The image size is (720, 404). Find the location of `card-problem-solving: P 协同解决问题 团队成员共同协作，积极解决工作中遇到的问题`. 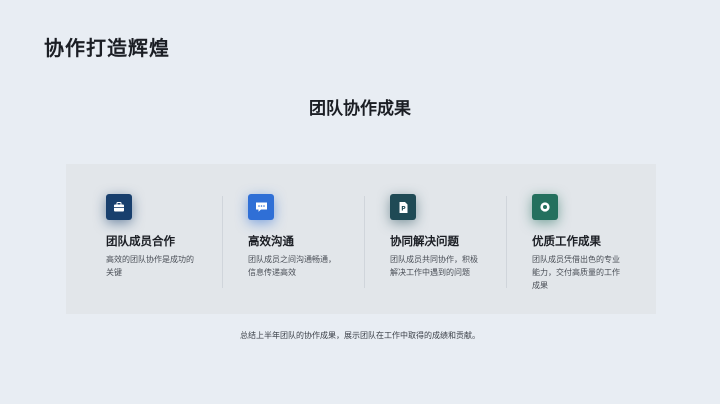

card-problem-solving: P 协同解决问题 团队成员共同协作，积极解决工作中遇到的问题 is located at coordinates (420, 239).